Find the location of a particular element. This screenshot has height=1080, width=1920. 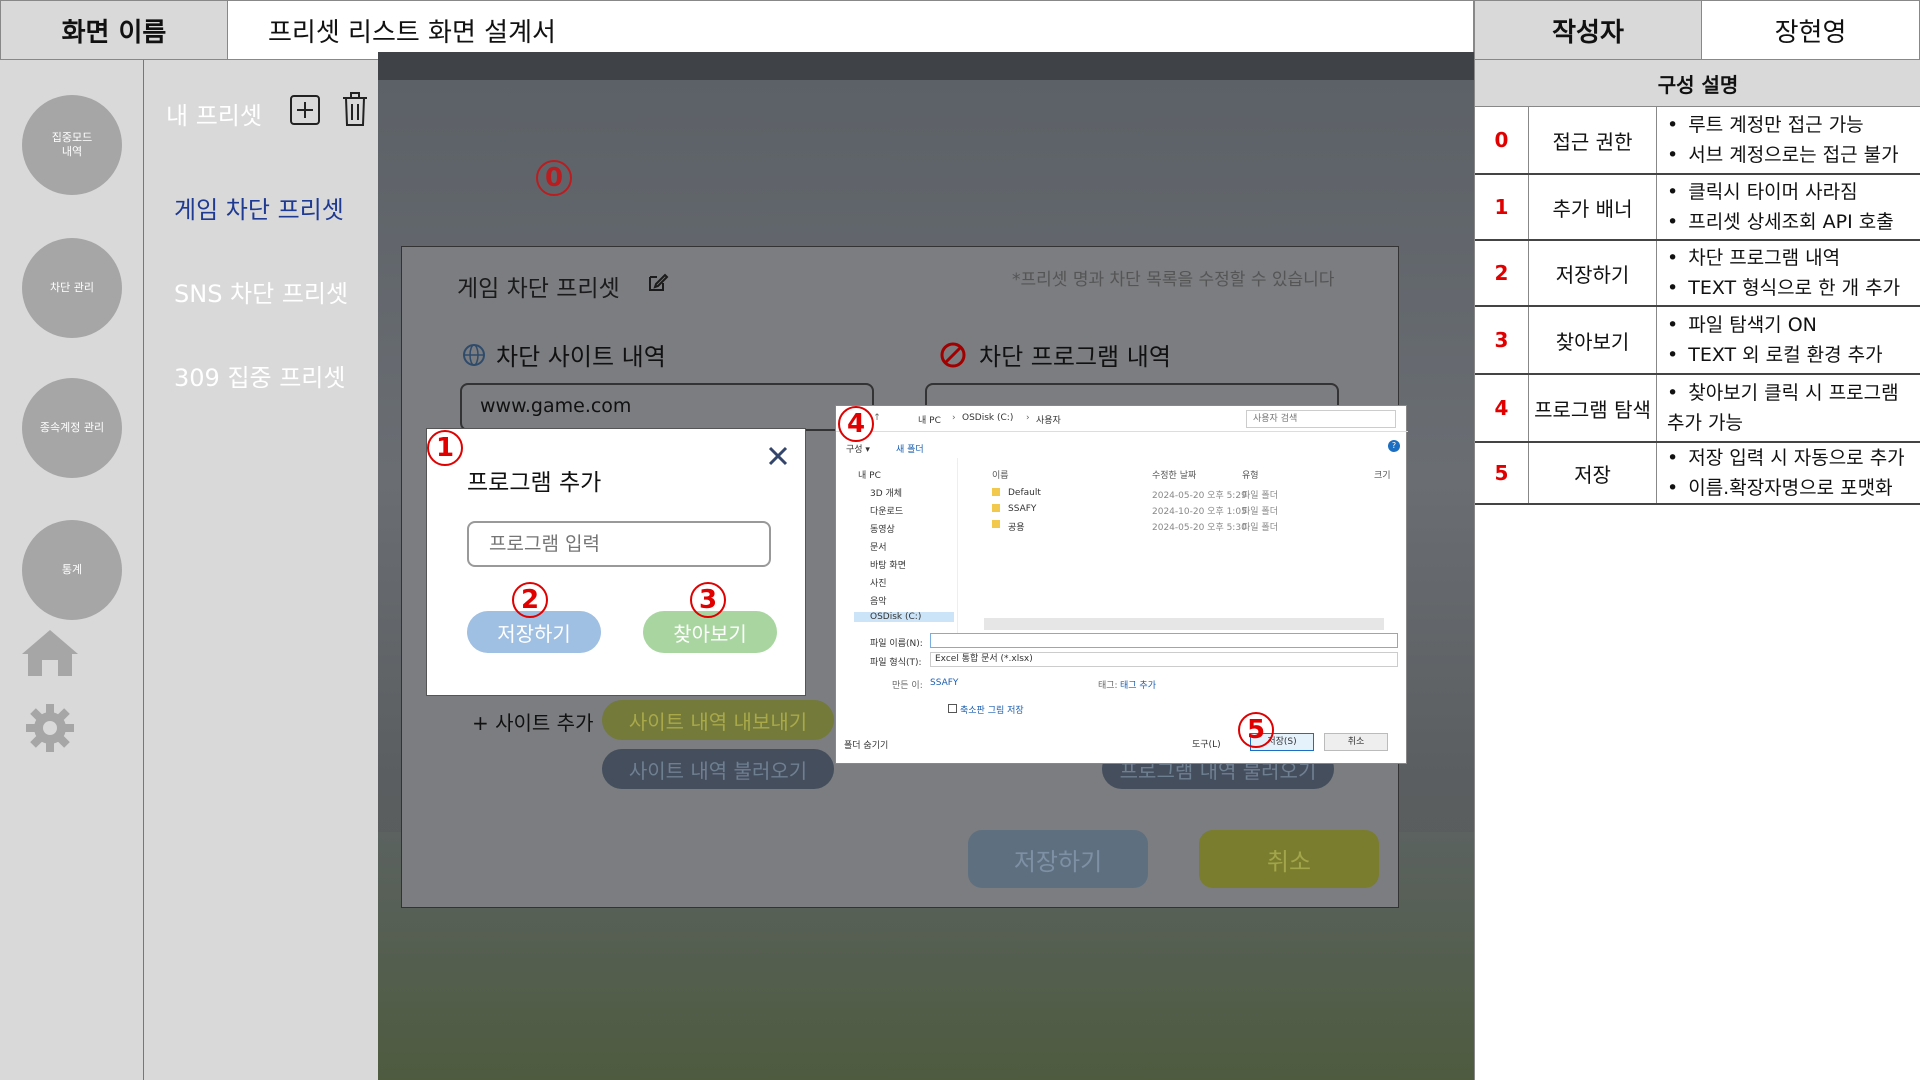

tools-menu: 도구(L) is located at coordinates (1206, 743).